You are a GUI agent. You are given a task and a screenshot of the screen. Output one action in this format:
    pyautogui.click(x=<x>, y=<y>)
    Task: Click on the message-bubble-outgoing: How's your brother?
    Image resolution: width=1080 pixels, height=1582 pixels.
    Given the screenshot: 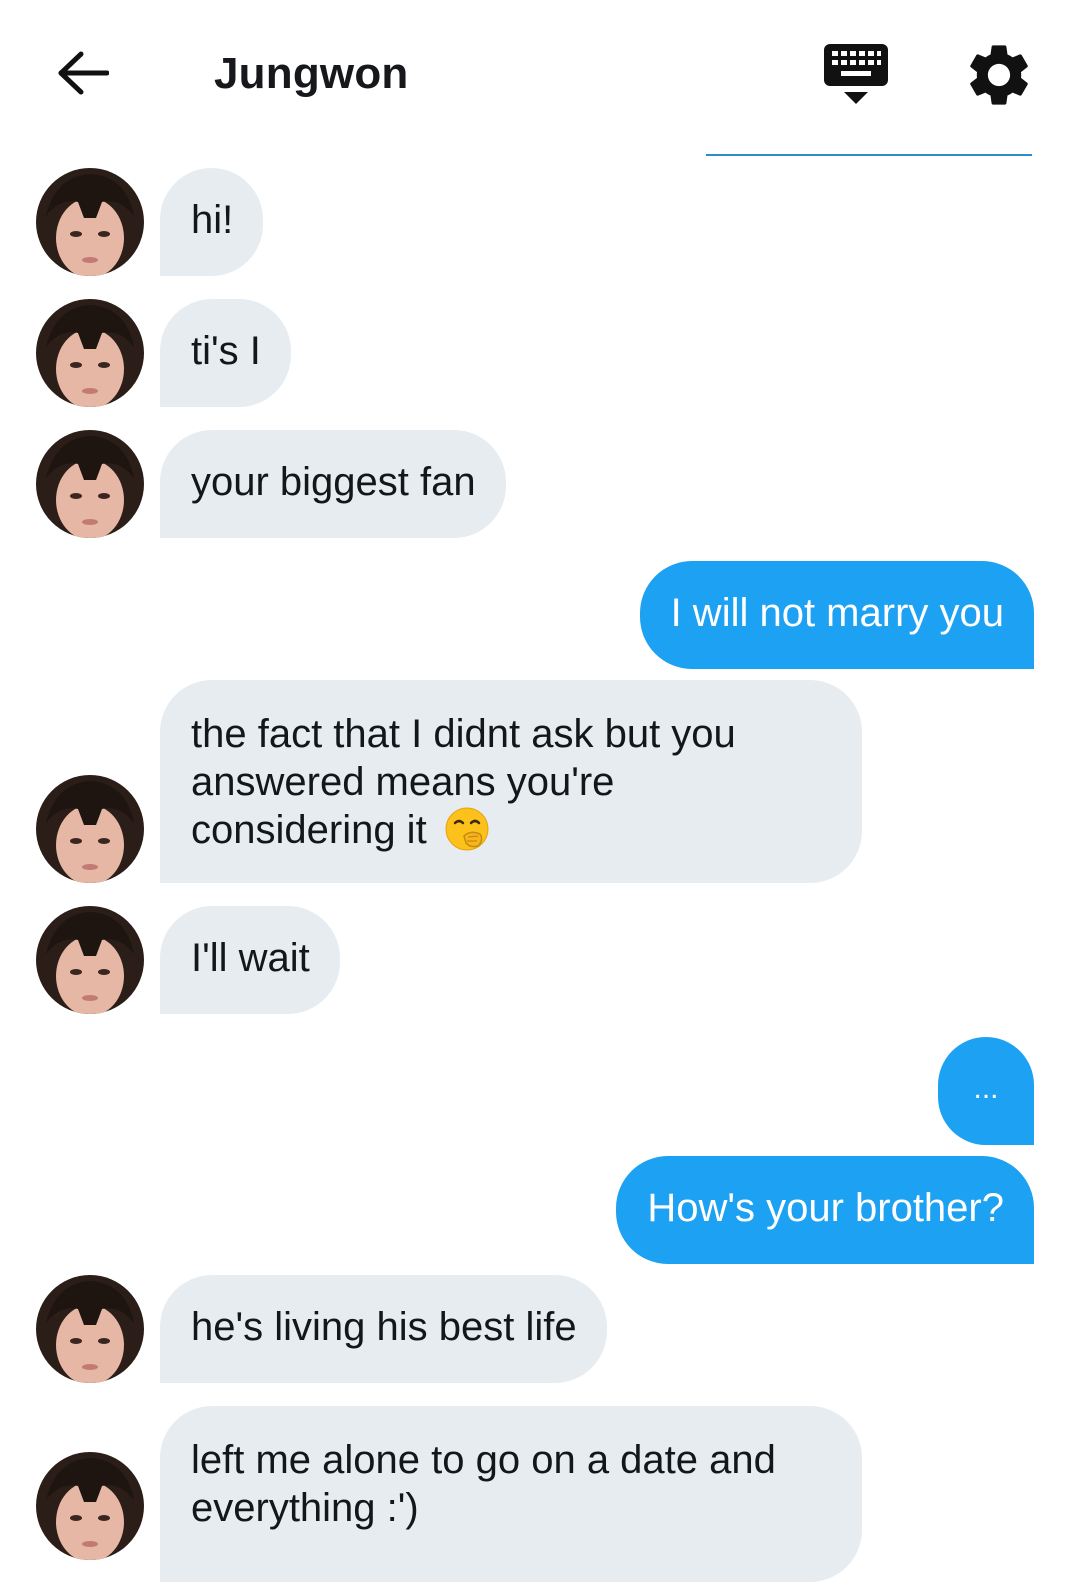 What is the action you would take?
    pyautogui.click(x=825, y=1210)
    